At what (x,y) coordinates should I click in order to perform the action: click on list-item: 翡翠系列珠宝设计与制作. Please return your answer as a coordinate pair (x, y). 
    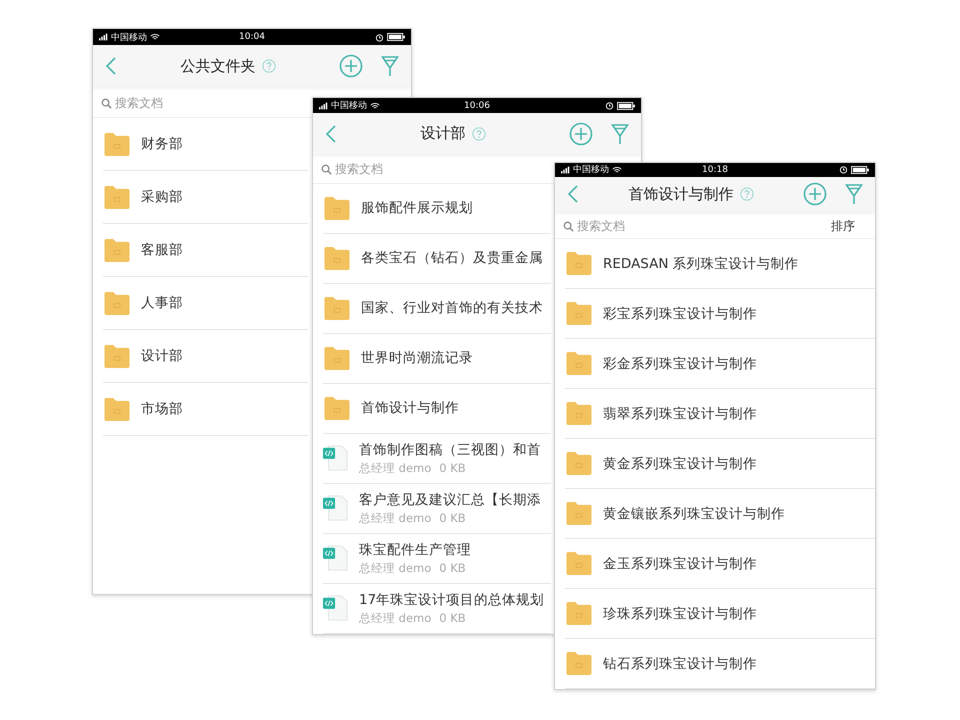
    Looking at the image, I should click on (720, 414).